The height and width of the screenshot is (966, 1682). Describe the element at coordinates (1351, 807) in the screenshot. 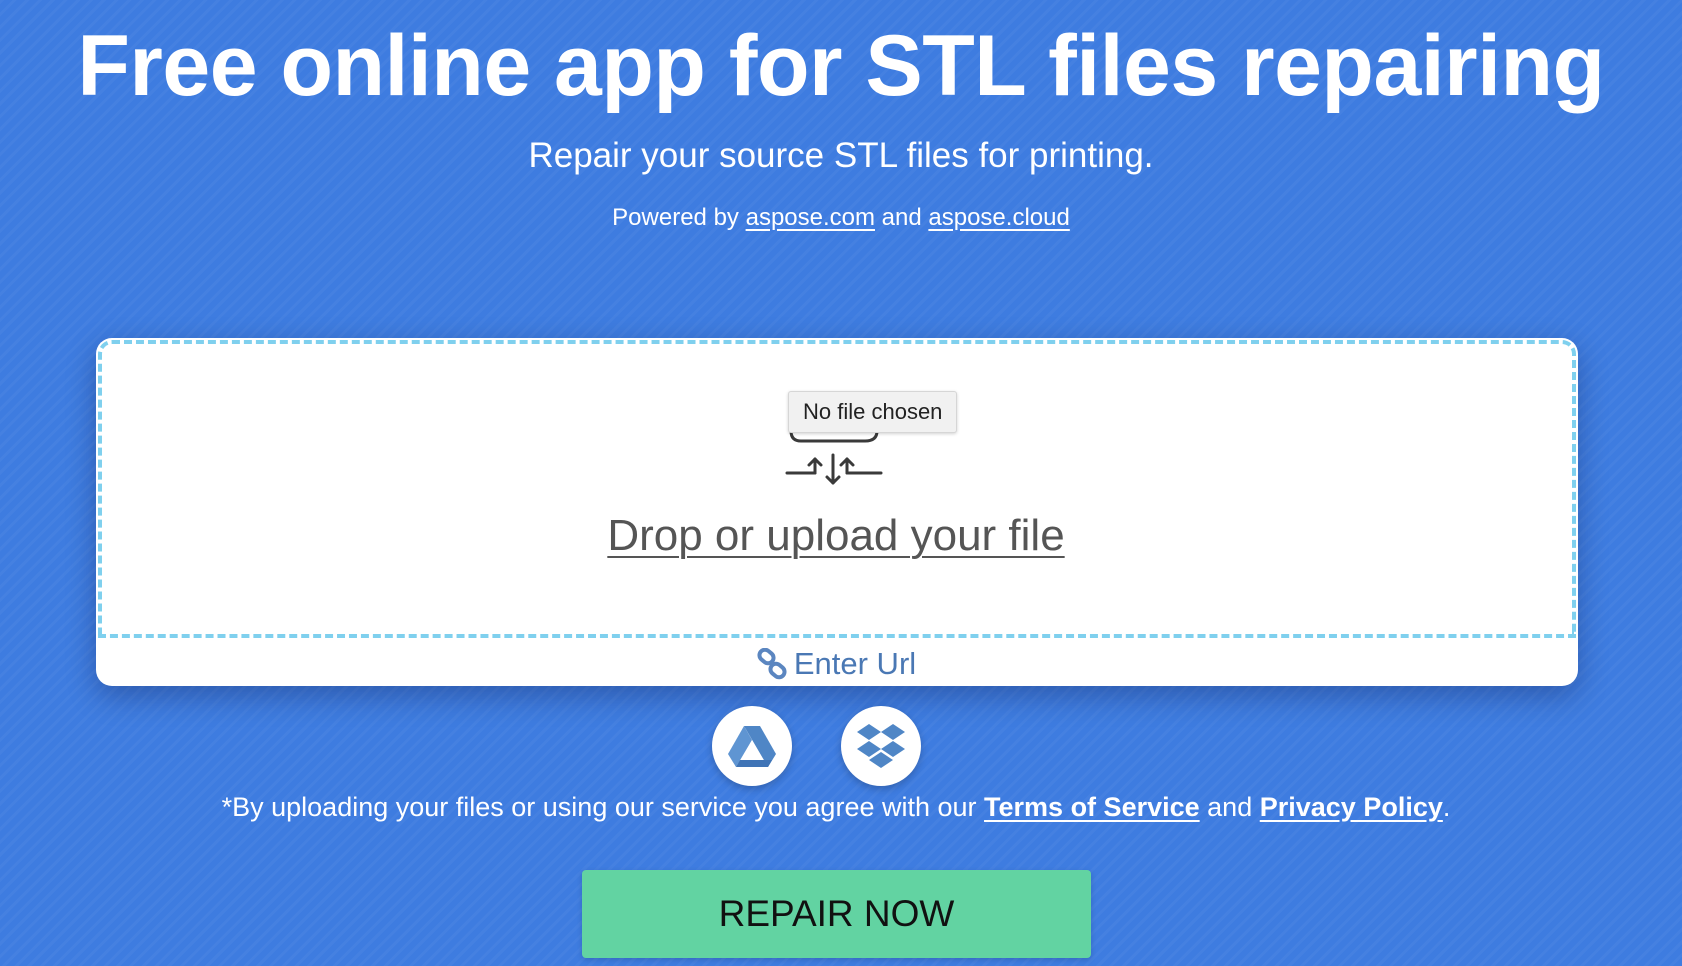

I see `privacy-policy-link: Privacy Policy` at that location.